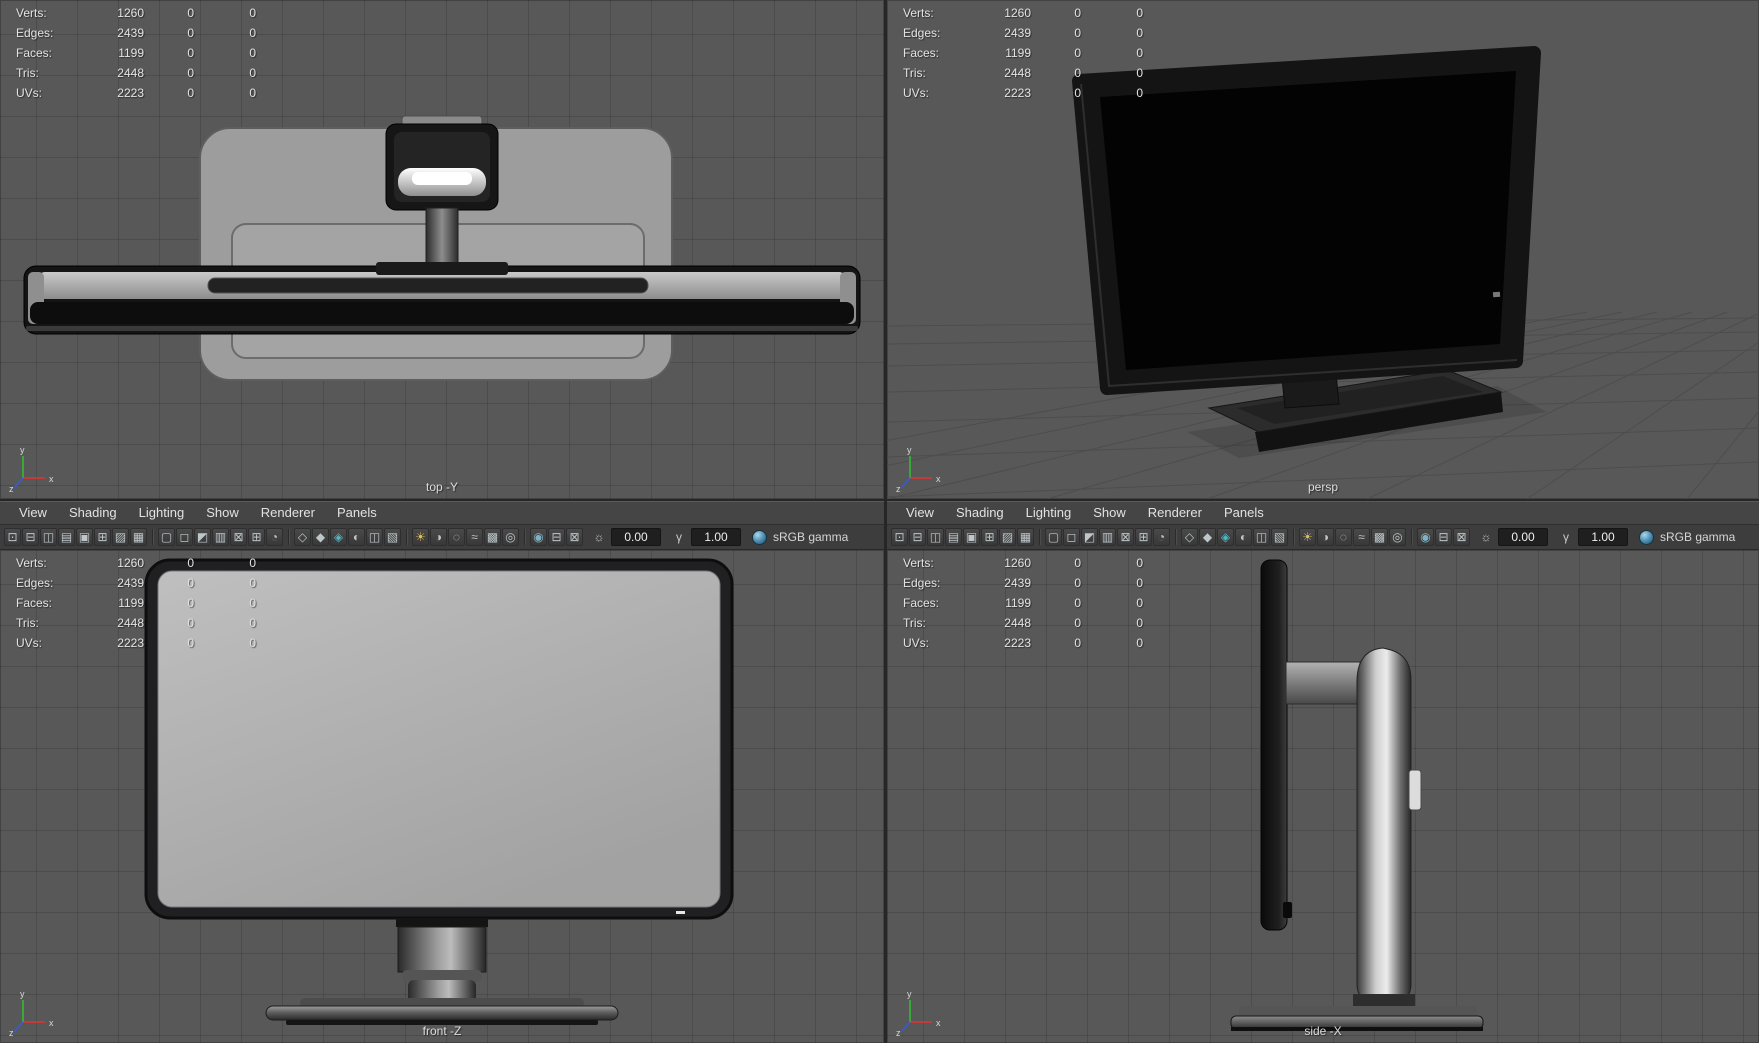 The width and height of the screenshot is (1759, 1043). Describe the element at coordinates (909, 994) in the screenshot. I see `axis-y-label: y` at that location.